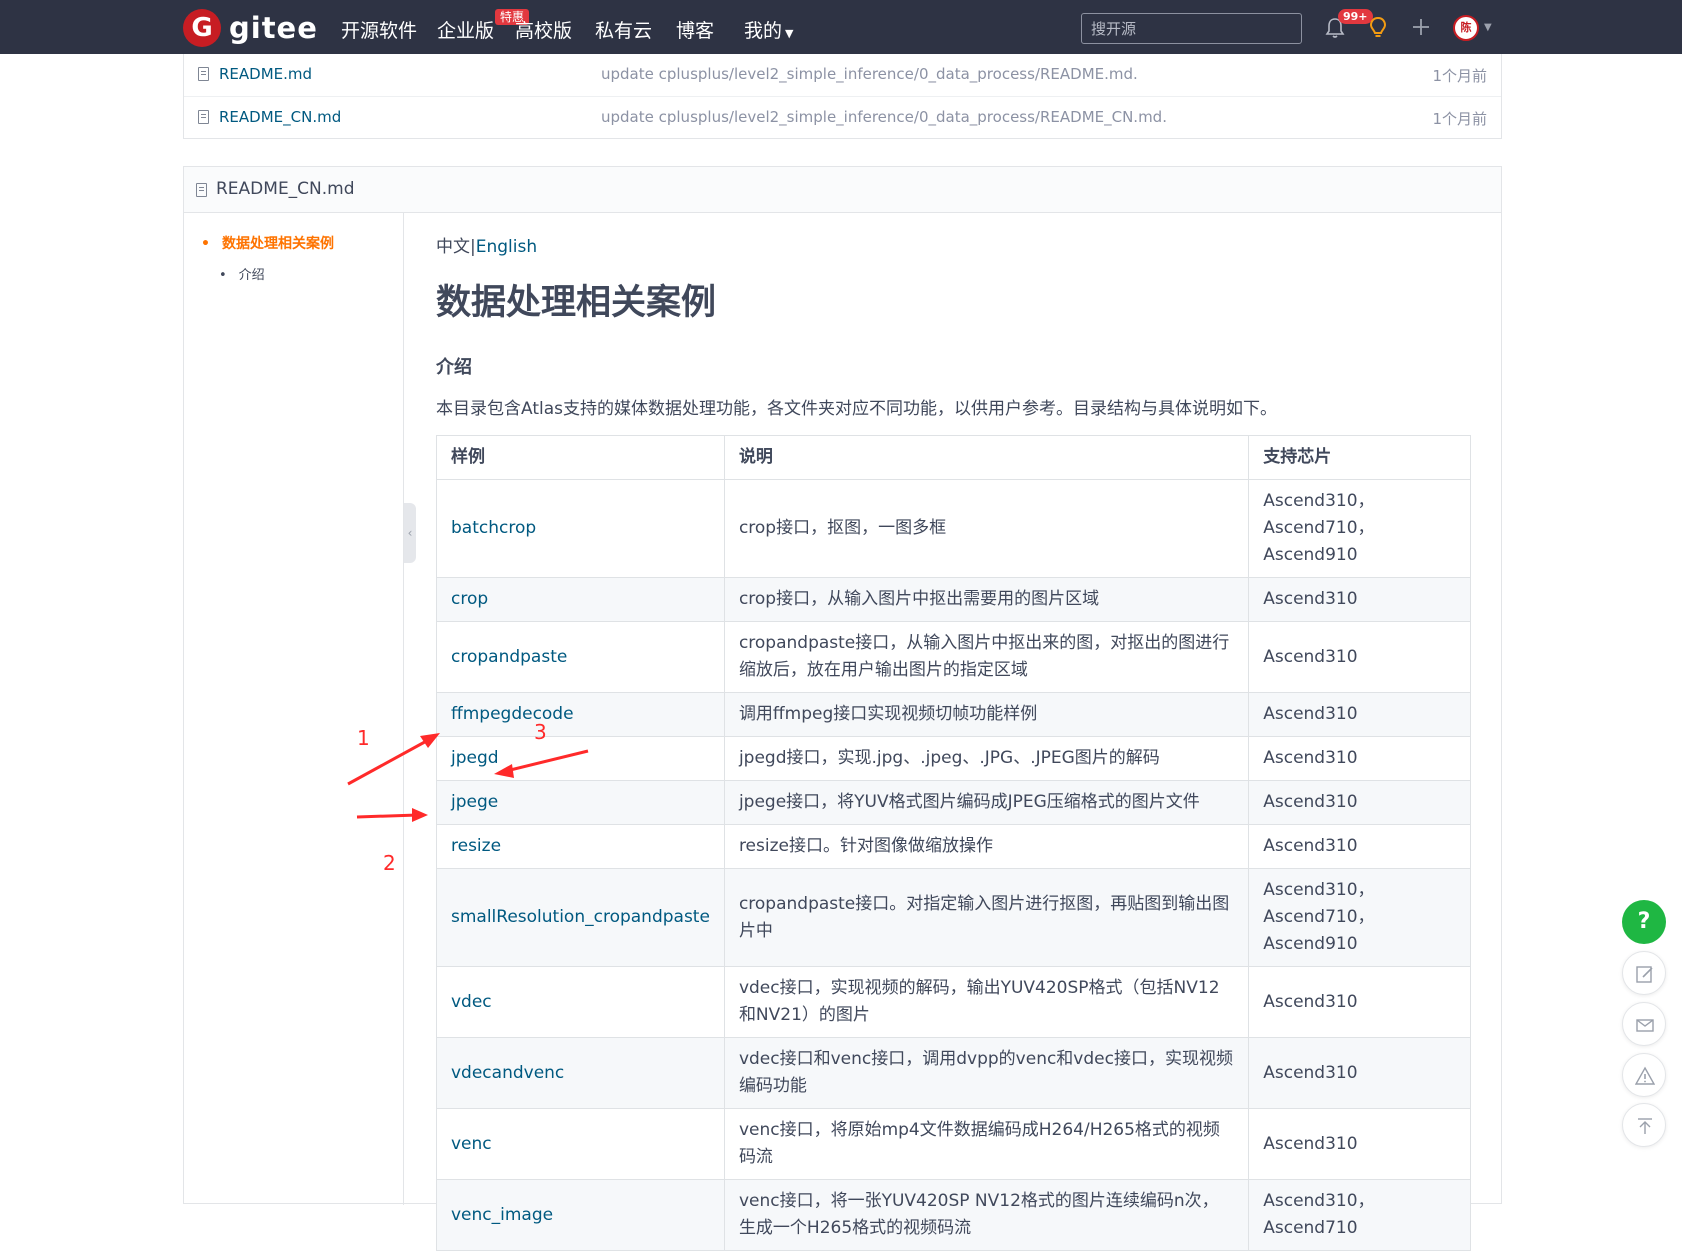 The height and width of the screenshot is (1251, 1682). Describe the element at coordinates (763, 31) in the screenshot. I see `nav-mine-label: 我的` at that location.